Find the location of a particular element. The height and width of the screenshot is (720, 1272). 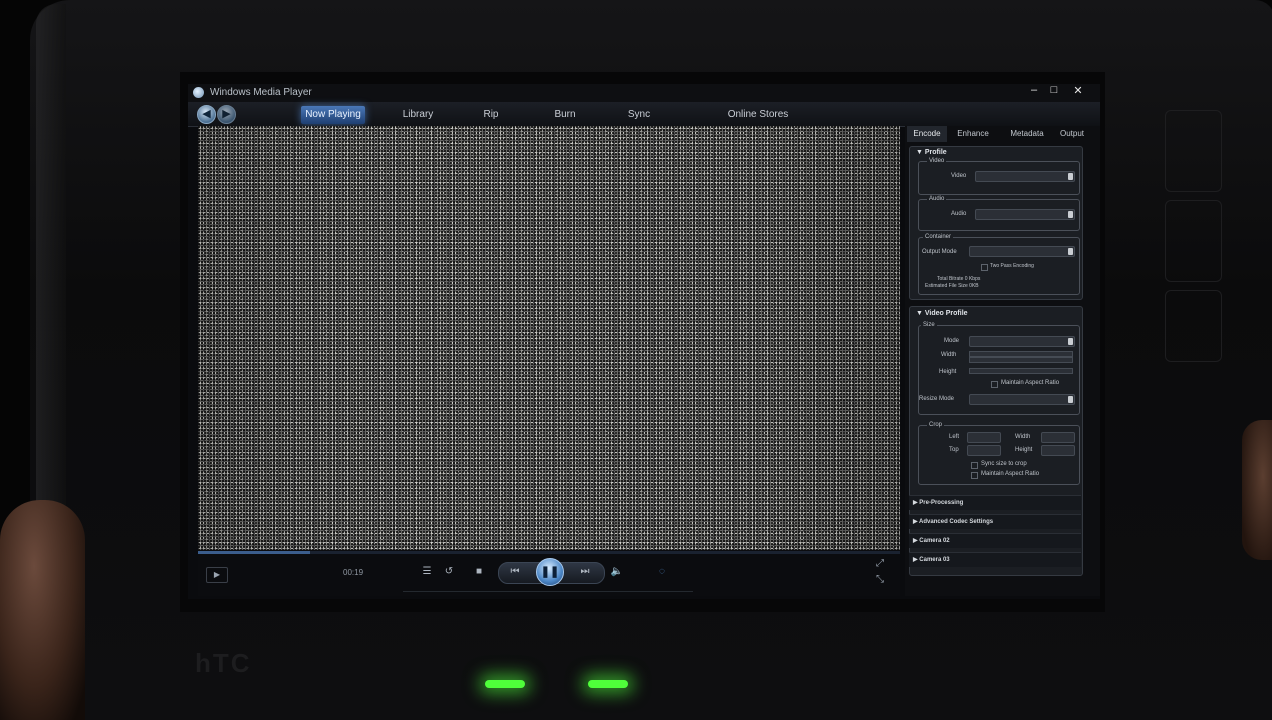

audio-group: Audio Audio is located at coordinates (999, 213).